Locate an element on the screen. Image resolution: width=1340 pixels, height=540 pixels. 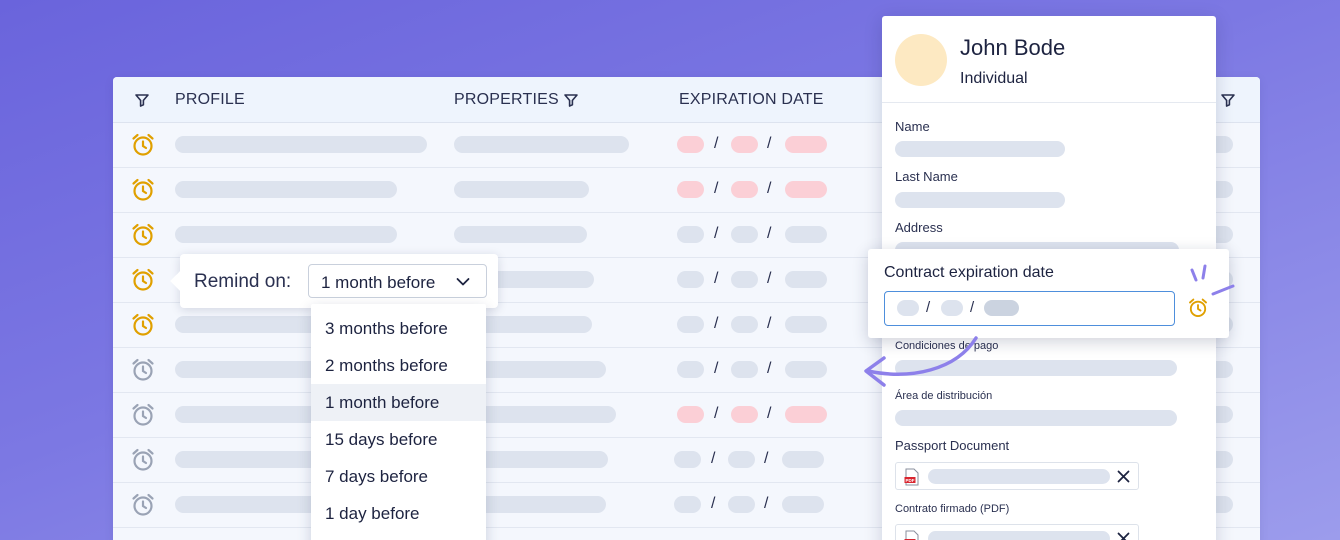
pdf-icon: PDF is located at coordinates (911, 477).